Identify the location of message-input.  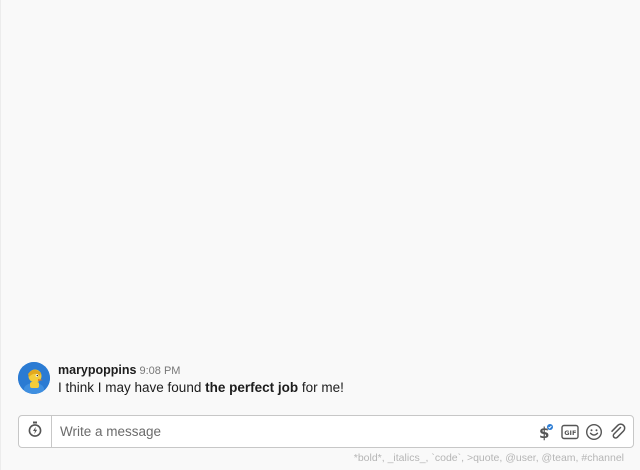
(287, 431).